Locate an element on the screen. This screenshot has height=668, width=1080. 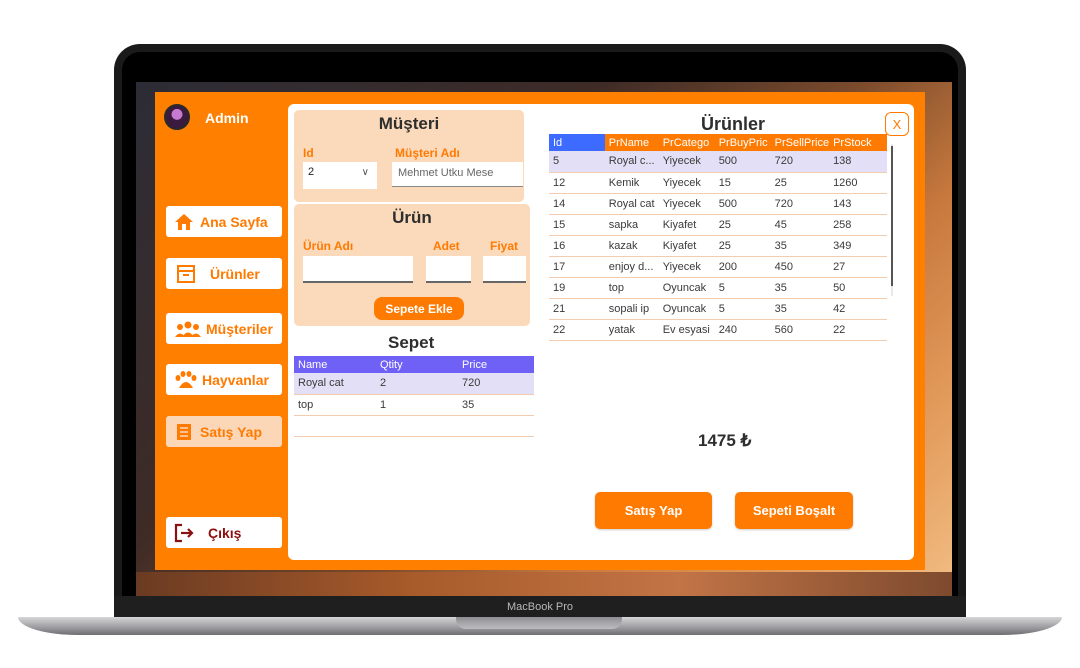
product-form-title: Ürün is located at coordinates (412, 217).